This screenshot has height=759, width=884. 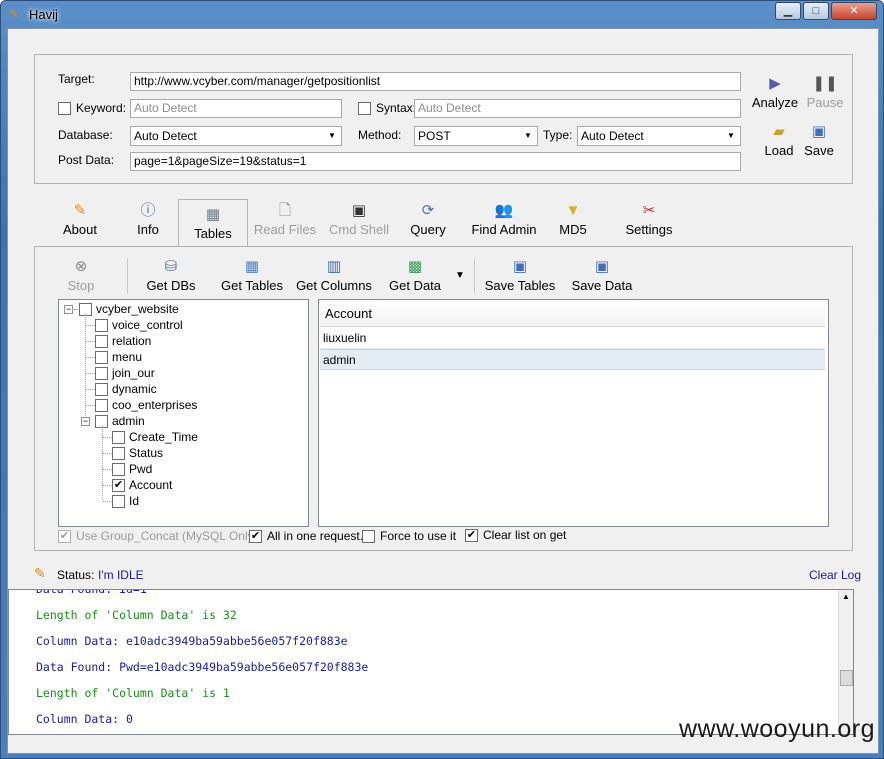 I want to click on tree-table-item: coo_enterprises, so click(x=146, y=405).